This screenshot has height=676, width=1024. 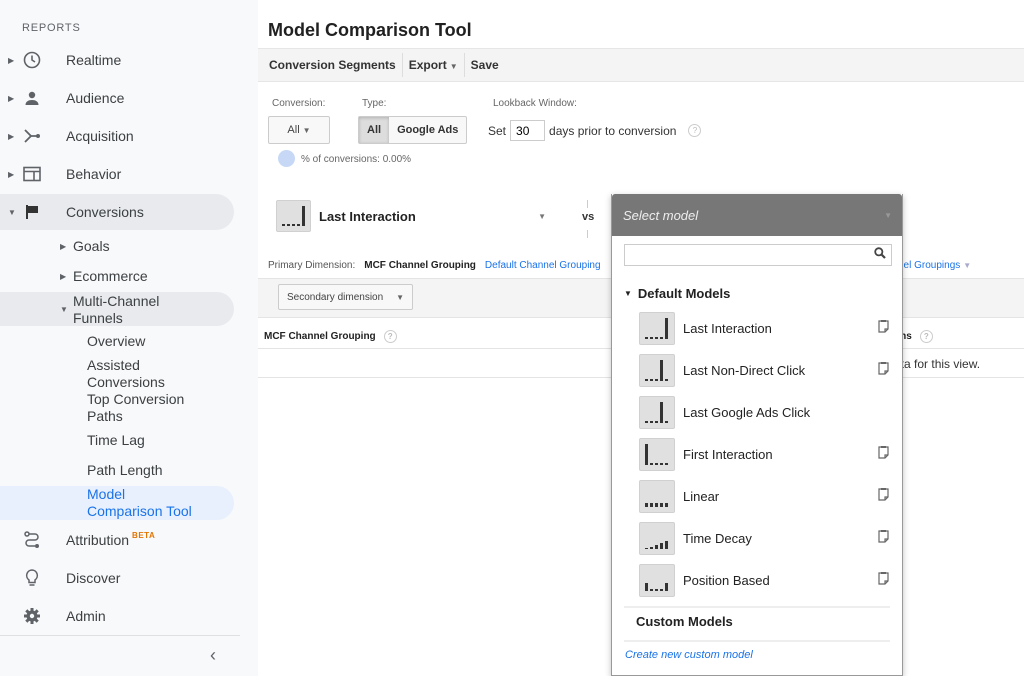 I want to click on conversion-percent-text: % of conversions: 0.00%, so click(x=356, y=159).